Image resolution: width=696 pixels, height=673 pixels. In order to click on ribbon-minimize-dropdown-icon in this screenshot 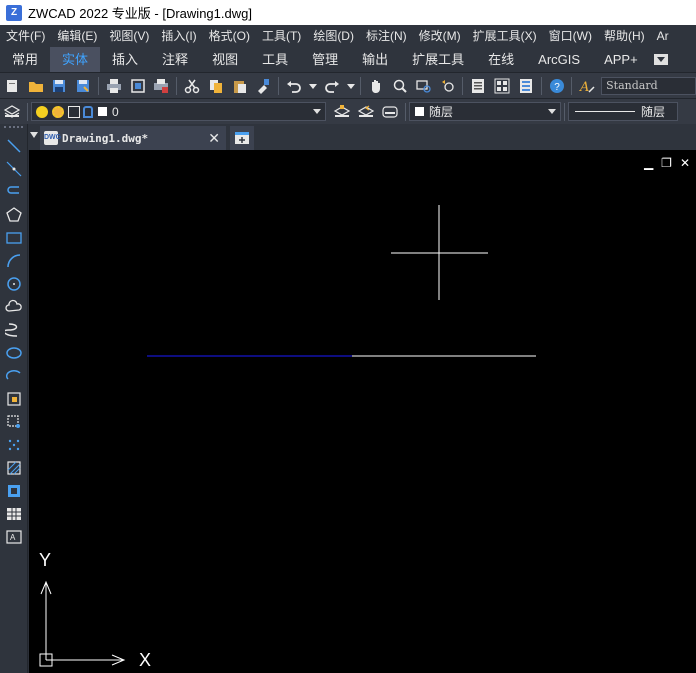, I will do `click(660, 59)`.